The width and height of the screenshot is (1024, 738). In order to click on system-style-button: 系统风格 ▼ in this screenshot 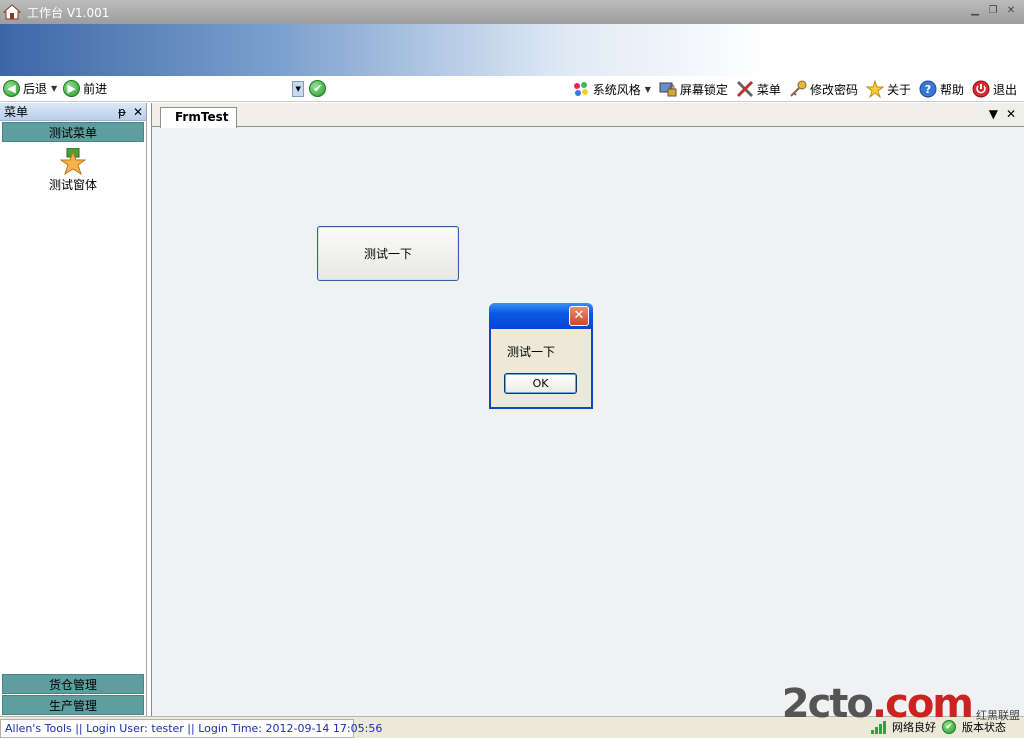, I will do `click(611, 89)`.